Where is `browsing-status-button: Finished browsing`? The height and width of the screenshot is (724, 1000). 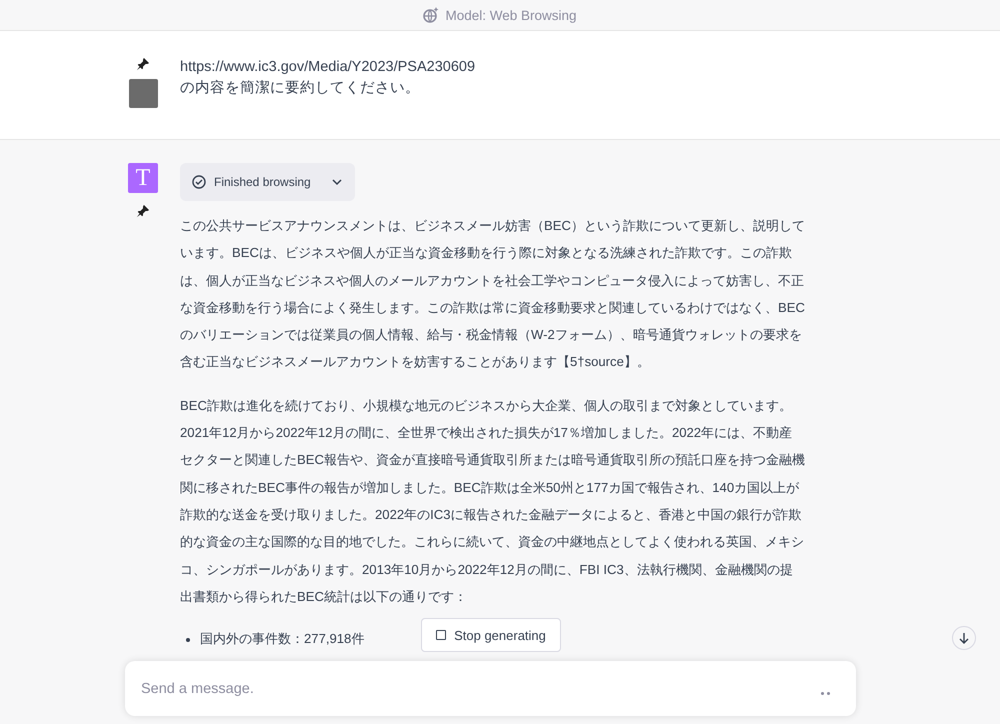 browsing-status-button: Finished browsing is located at coordinates (267, 182).